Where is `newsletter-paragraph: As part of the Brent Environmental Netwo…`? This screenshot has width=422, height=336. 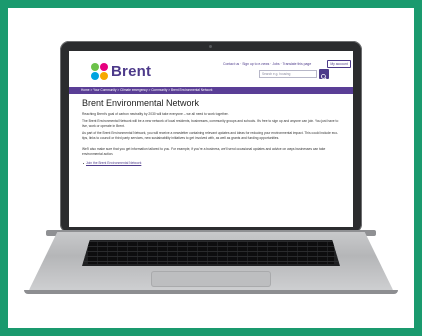 newsletter-paragraph: As part of the Brent Environmental Netwo… is located at coordinates (210, 135).